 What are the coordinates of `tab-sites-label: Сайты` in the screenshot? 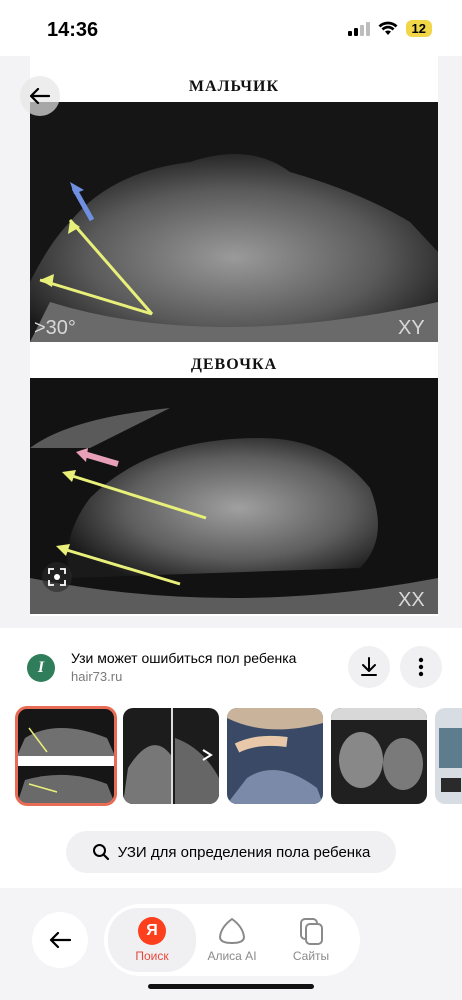 It's located at (311, 956).